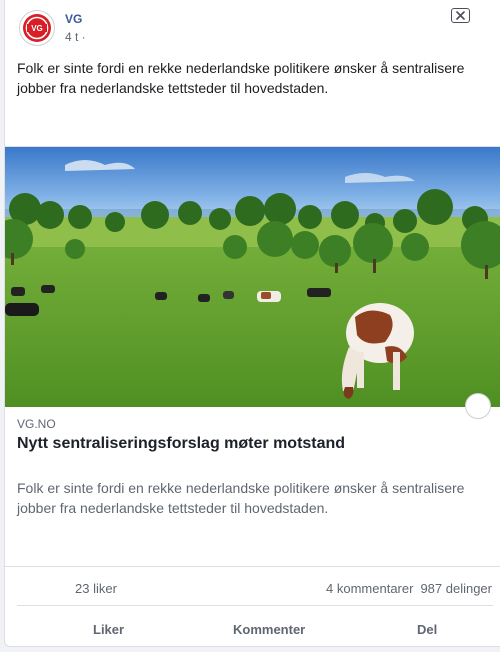 The image size is (500, 652). Describe the element at coordinates (269, 629) in the screenshot. I see `comment-button: Kommenter` at that location.